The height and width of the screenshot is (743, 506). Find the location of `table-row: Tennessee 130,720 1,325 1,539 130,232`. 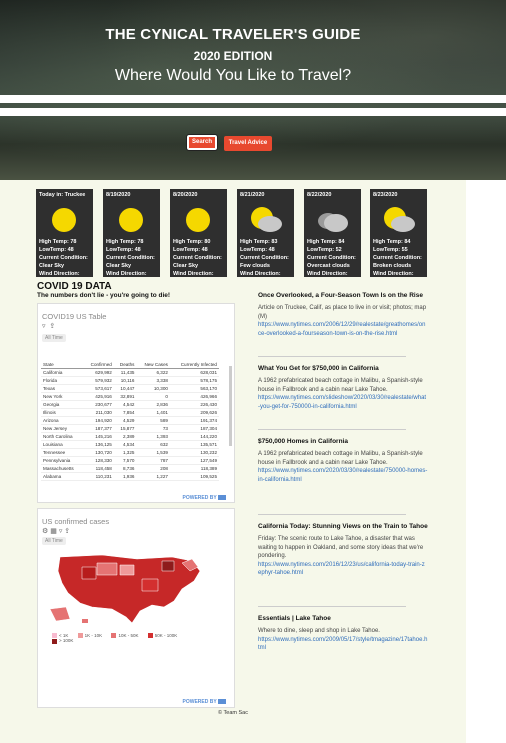

table-row: Tennessee 130,720 1,325 1,539 130,232 is located at coordinates (130, 452).